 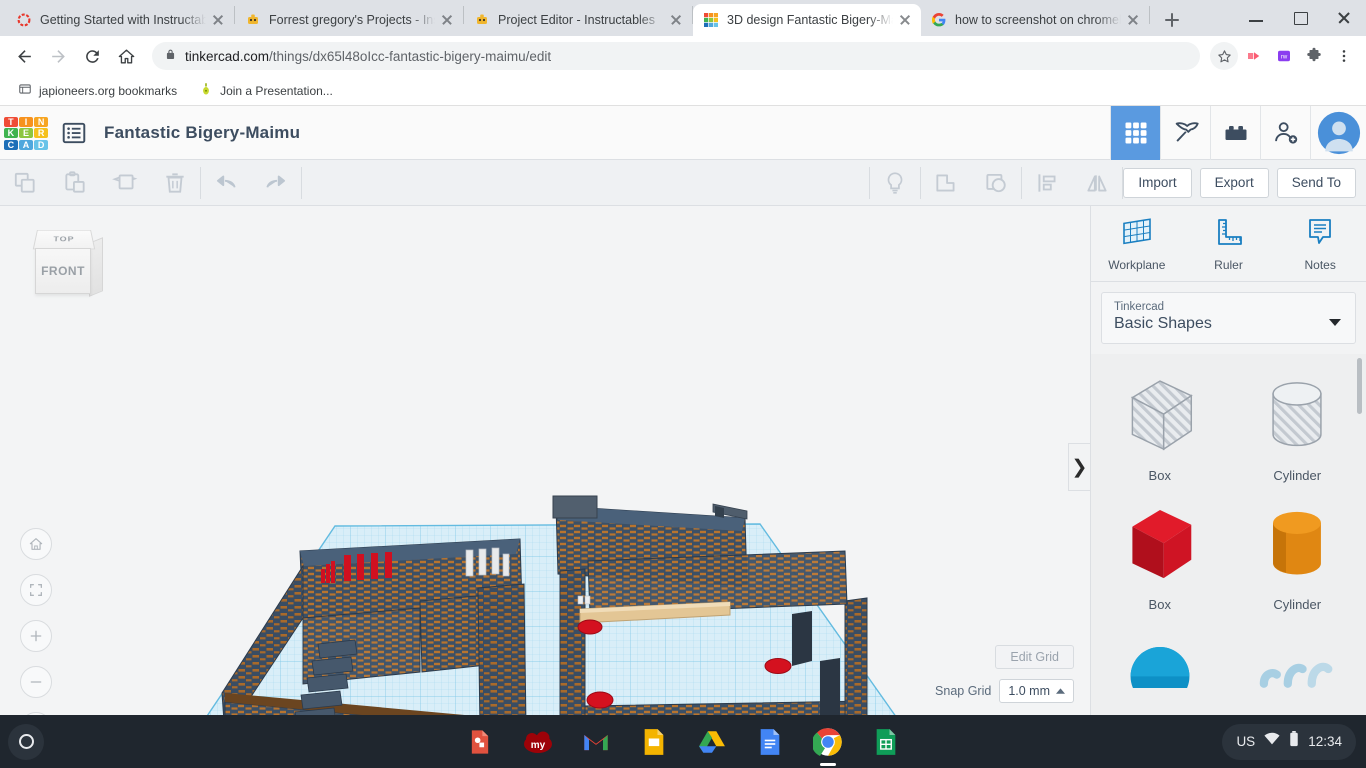 What do you see at coordinates (1034, 657) in the screenshot?
I see `edit-grid-button: Edit Grid` at bounding box center [1034, 657].